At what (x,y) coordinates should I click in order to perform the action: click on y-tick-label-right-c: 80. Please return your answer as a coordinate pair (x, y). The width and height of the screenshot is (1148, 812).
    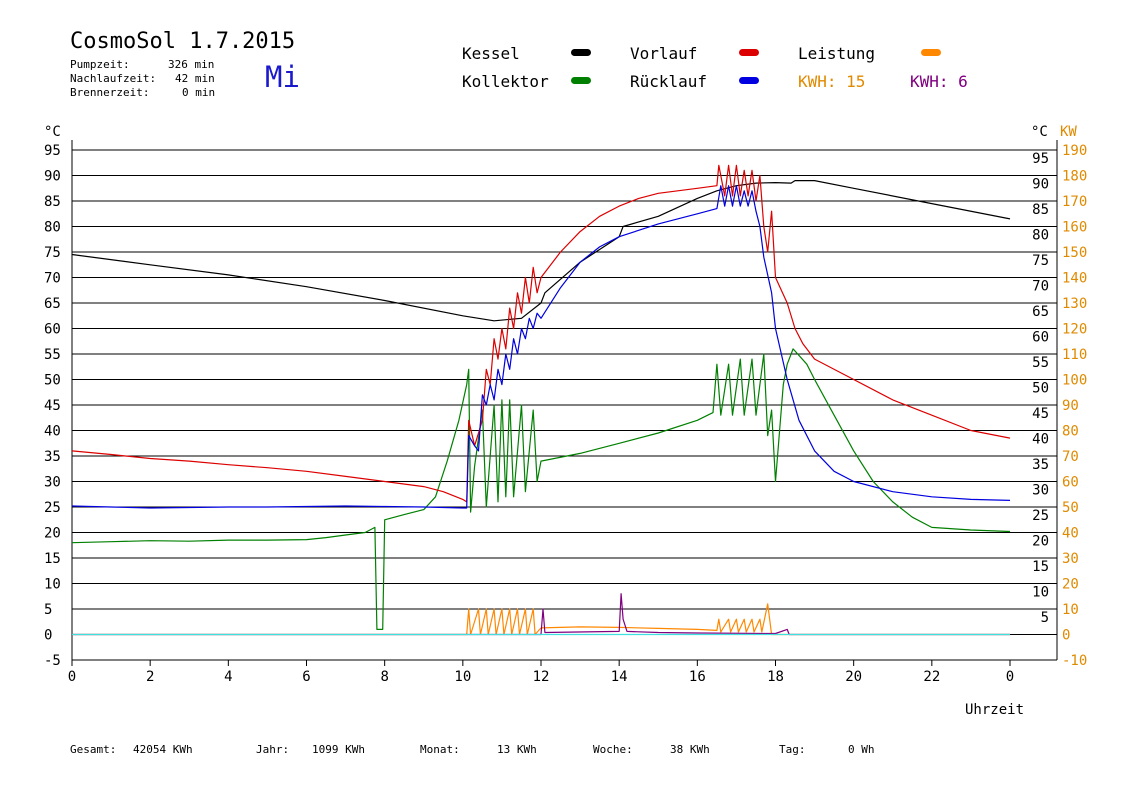
    Looking at the image, I should click on (1040, 236).